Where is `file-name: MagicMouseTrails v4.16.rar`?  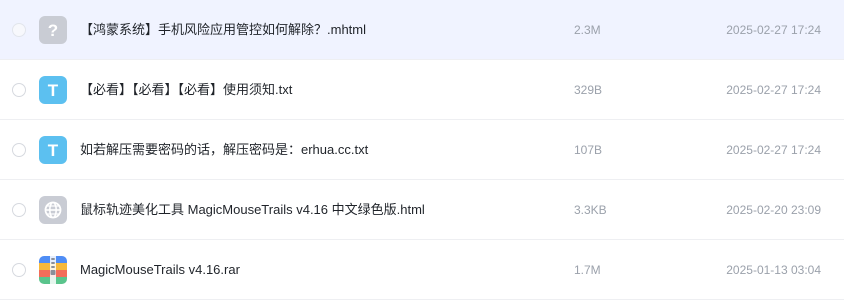
file-name: MagicMouseTrails v4.16.rar is located at coordinates (160, 269).